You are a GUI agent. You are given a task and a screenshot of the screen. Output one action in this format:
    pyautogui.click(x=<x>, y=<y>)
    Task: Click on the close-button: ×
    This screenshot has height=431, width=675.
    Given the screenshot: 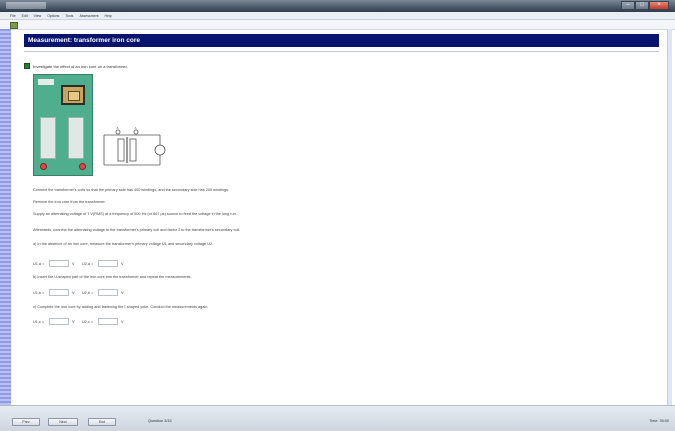 What is the action you would take?
    pyautogui.click(x=659, y=5)
    